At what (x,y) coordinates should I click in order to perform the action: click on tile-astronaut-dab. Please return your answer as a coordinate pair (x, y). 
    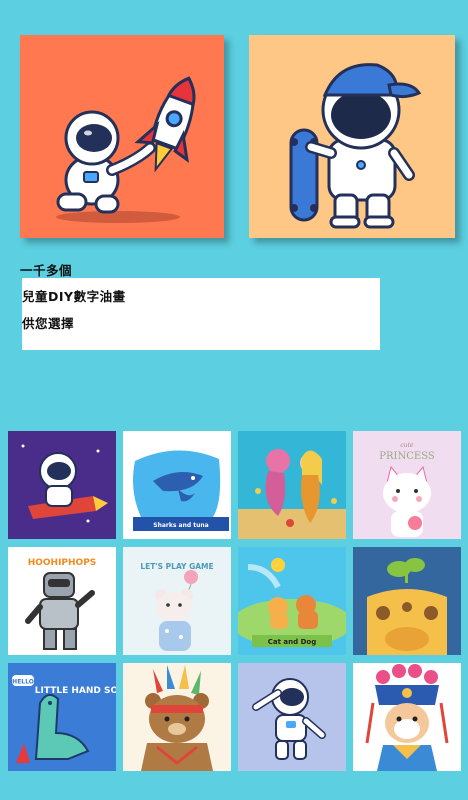
    Looking at the image, I should click on (292, 717).